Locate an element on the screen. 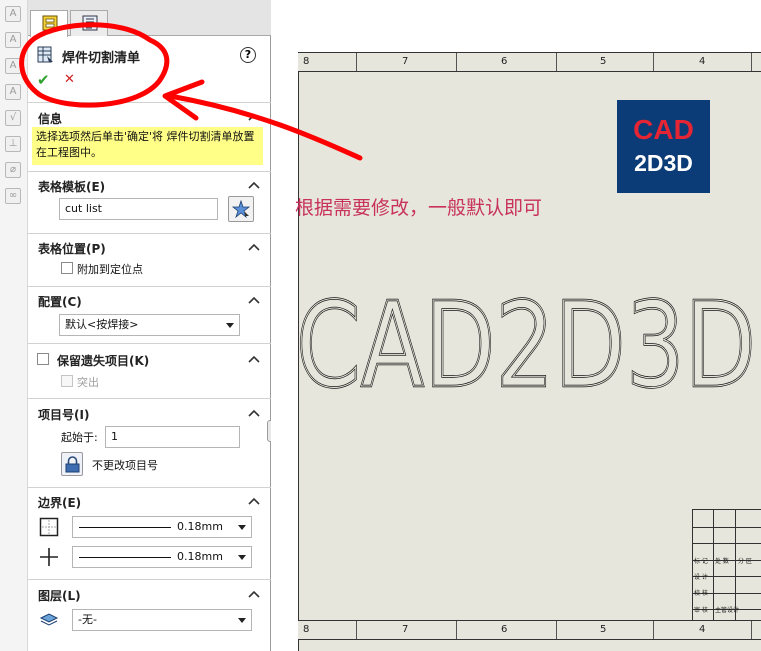  highlight-circle is located at coordinates (94, 65).